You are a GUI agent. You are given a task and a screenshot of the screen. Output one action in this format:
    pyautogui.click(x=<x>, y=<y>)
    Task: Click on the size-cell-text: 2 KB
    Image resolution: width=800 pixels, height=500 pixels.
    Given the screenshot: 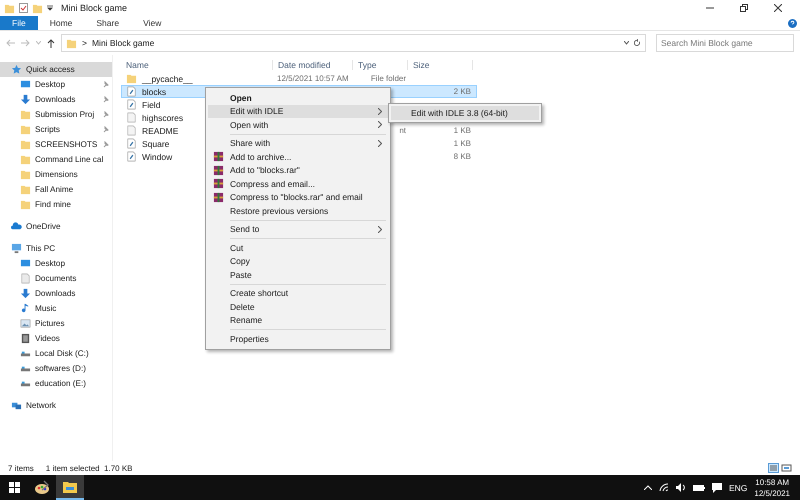 What is the action you would take?
    pyautogui.click(x=462, y=91)
    